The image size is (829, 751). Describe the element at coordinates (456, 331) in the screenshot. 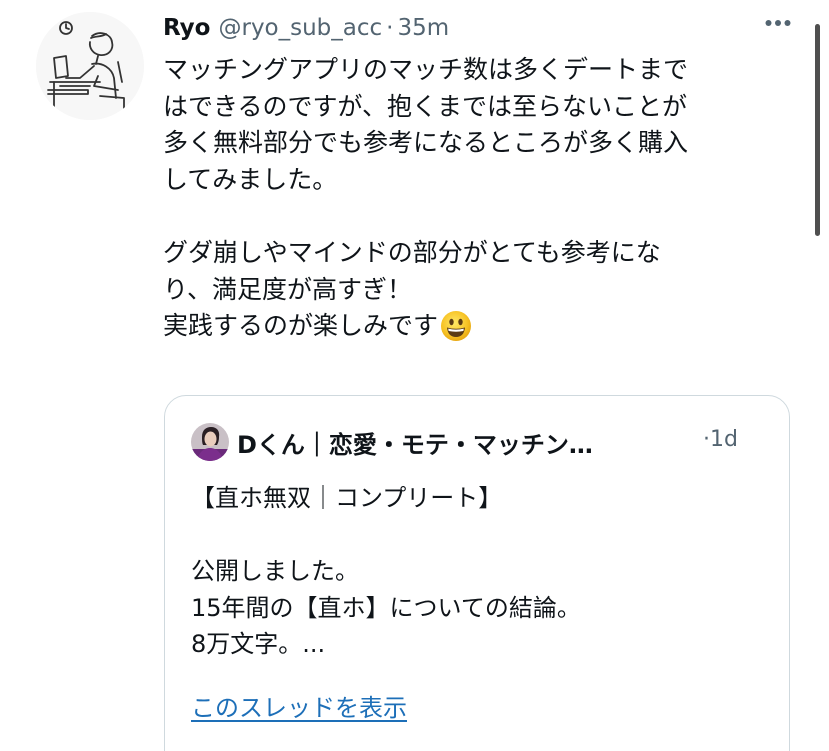

I see `grinning-face-emoji-icon` at that location.